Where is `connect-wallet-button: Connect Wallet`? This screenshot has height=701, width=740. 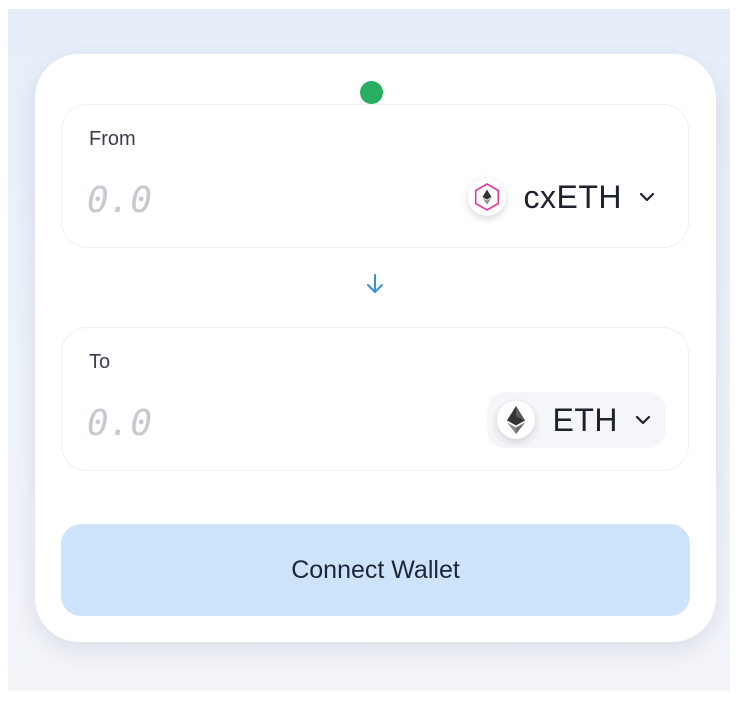 connect-wallet-button: Connect Wallet is located at coordinates (375, 570).